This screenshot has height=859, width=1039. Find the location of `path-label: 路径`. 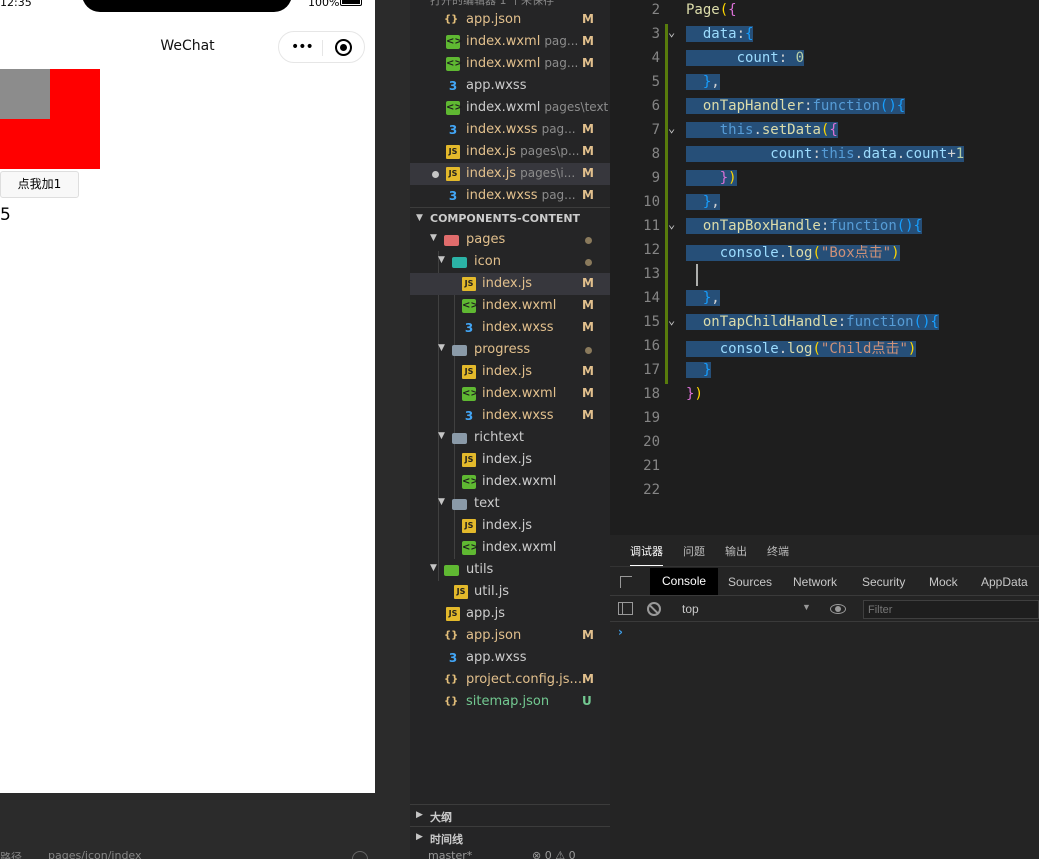

path-label: 路径 is located at coordinates (11, 854).